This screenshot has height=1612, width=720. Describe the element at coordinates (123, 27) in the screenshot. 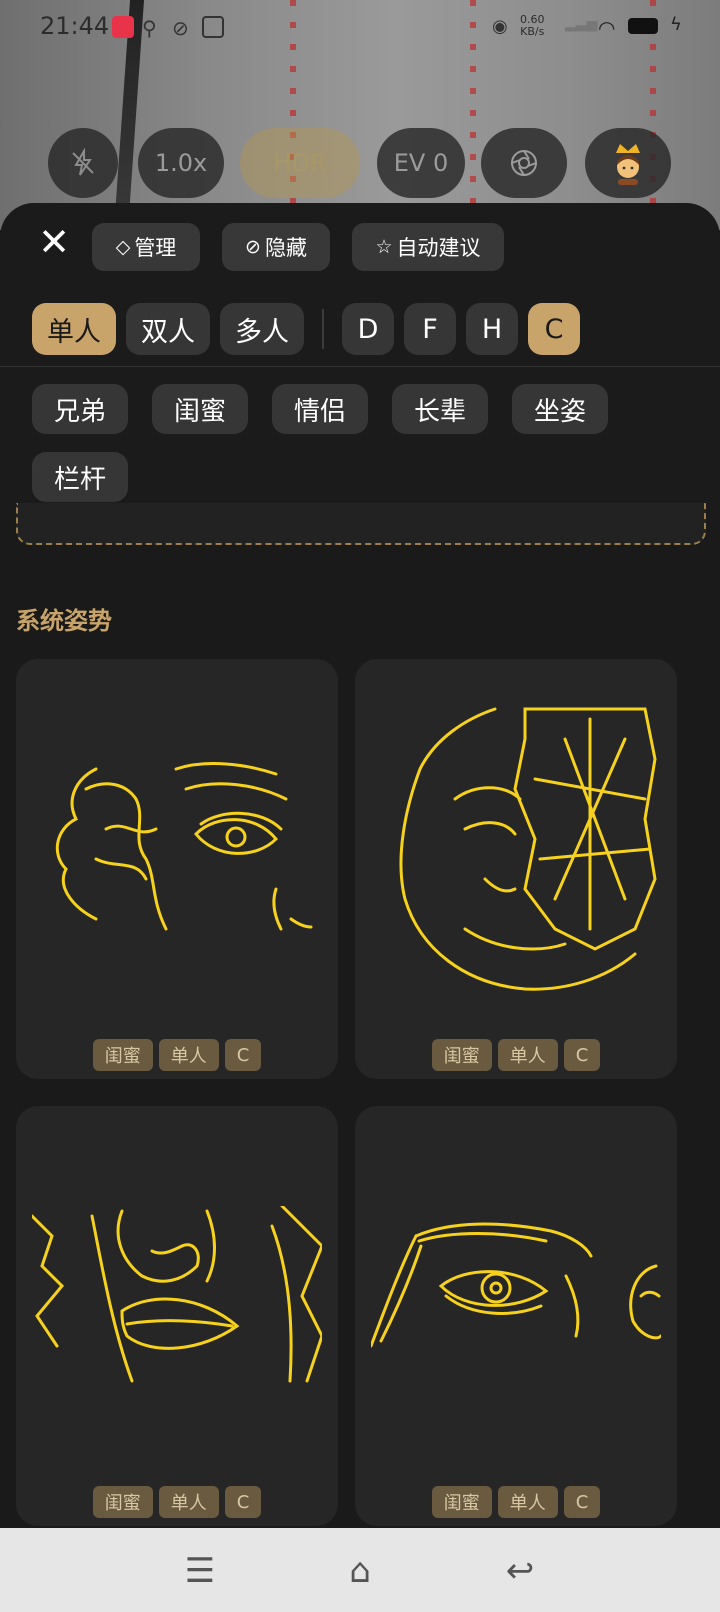

I see `app-notification-icon` at that location.